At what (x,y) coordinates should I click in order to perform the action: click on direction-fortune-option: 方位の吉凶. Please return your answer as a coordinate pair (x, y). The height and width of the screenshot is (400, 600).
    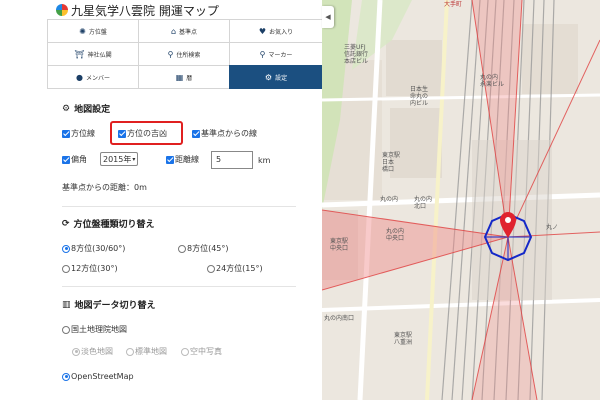
    Looking at the image, I should click on (142, 133).